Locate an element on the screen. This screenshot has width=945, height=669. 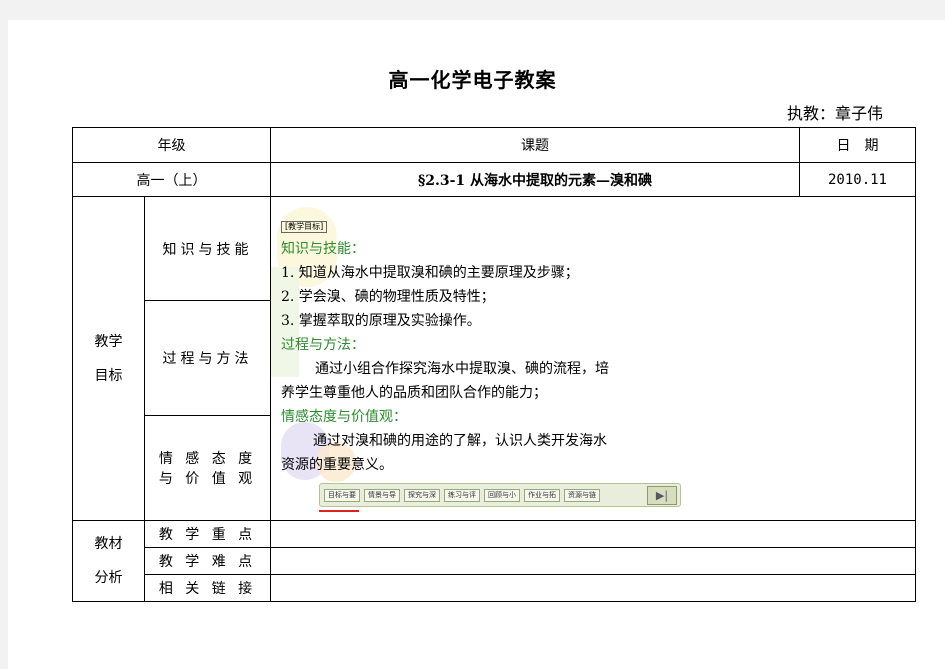
nav-resources-button: 资源与链接 is located at coordinates (582, 495).